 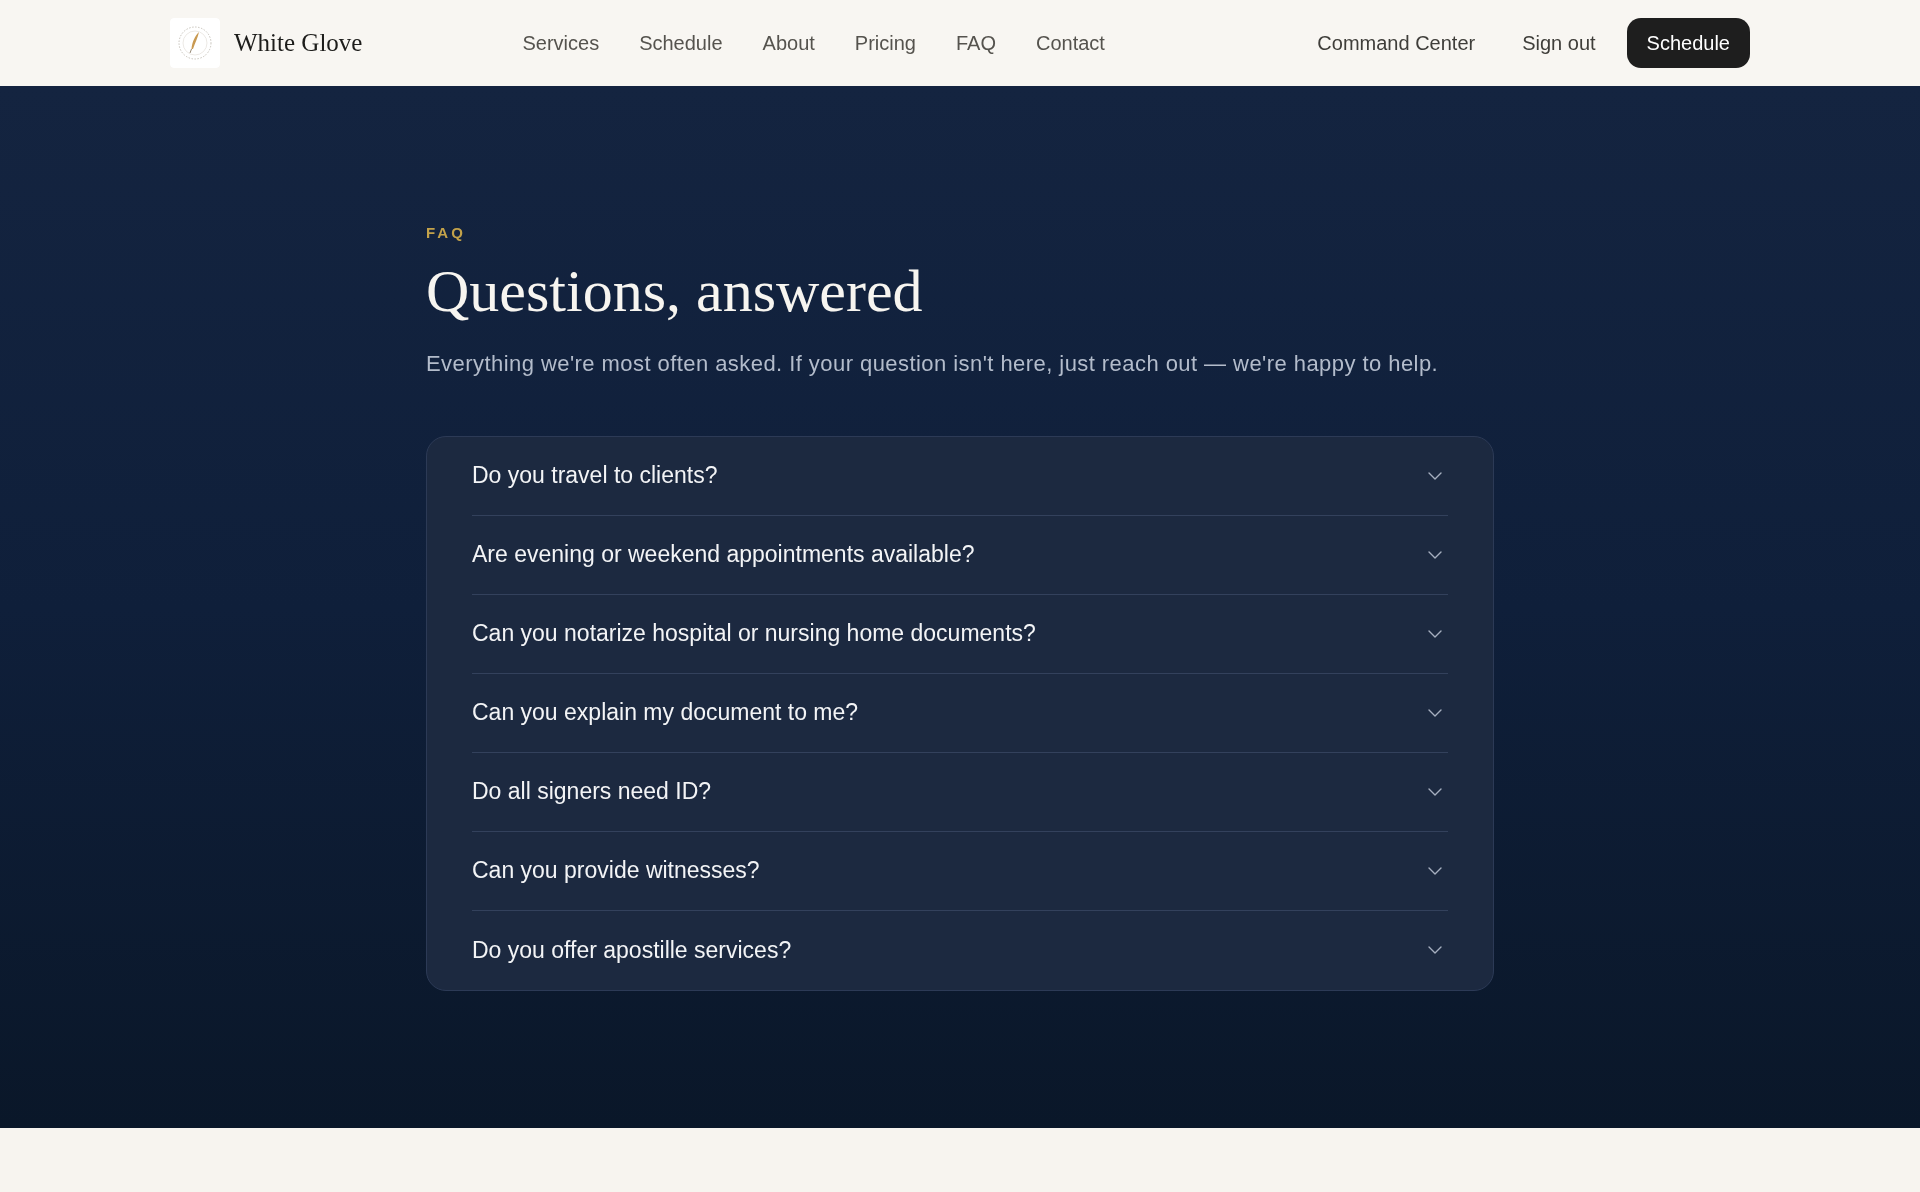 I want to click on faq-question: Can you explain my document to me?, so click(x=960, y=713).